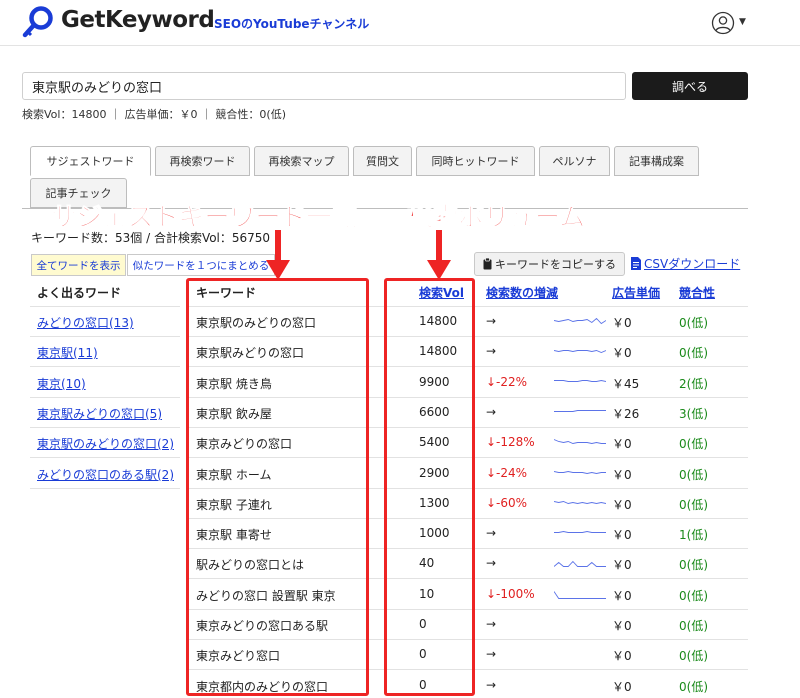 The width and height of the screenshot is (800, 698). I want to click on column-header-trend: 検索数の増減, so click(522, 292).